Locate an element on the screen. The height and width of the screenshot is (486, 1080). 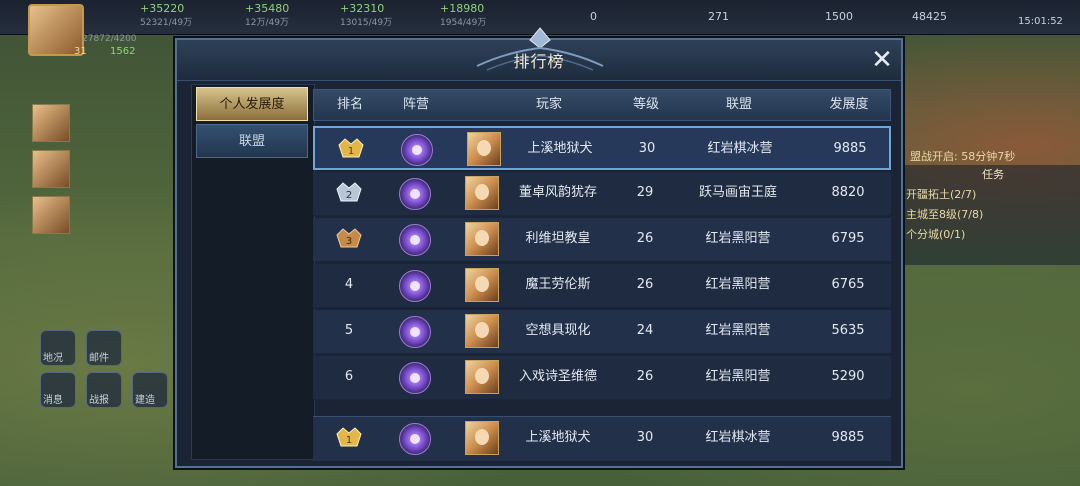
alliance-war-countdown: 盟战开启: 58分钟7秒 is located at coordinates (963, 156).